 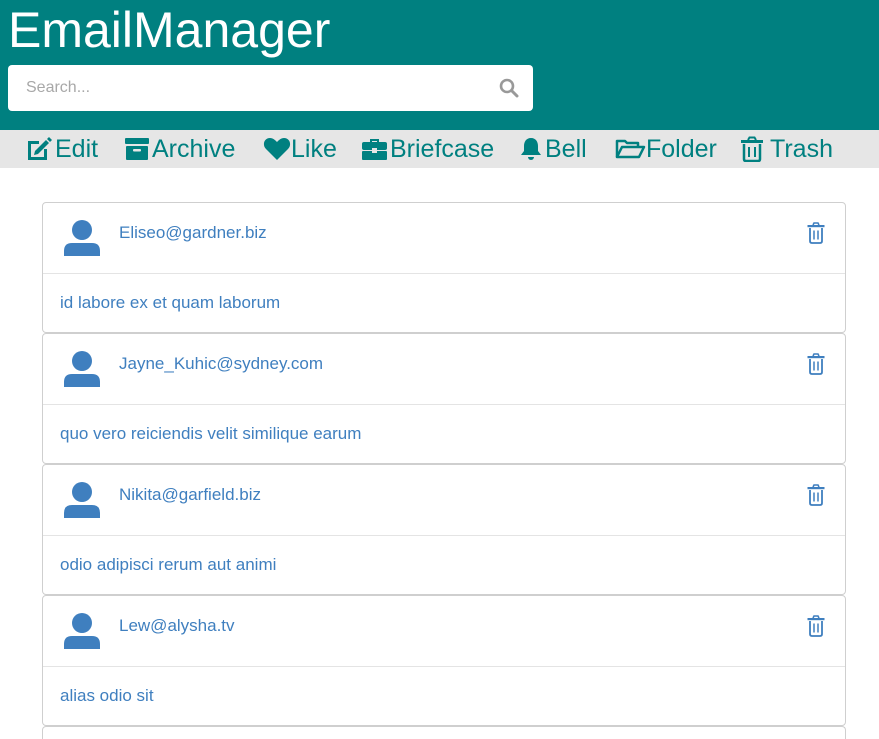 I want to click on toolbar-briefcase-button: Briefcase, so click(x=427, y=149).